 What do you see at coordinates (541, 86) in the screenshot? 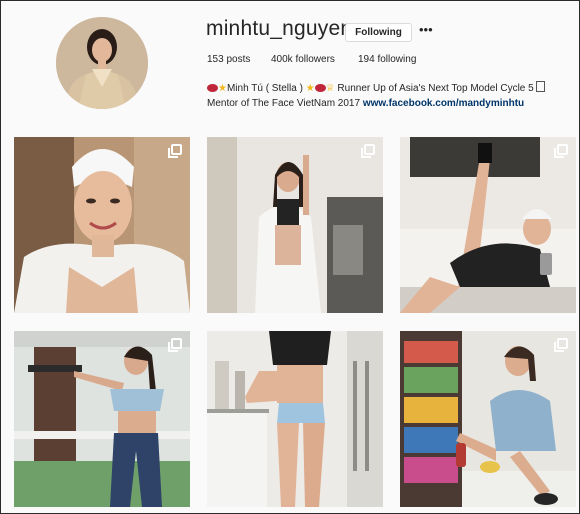
I see `unknown-glyph-icon` at bounding box center [541, 86].